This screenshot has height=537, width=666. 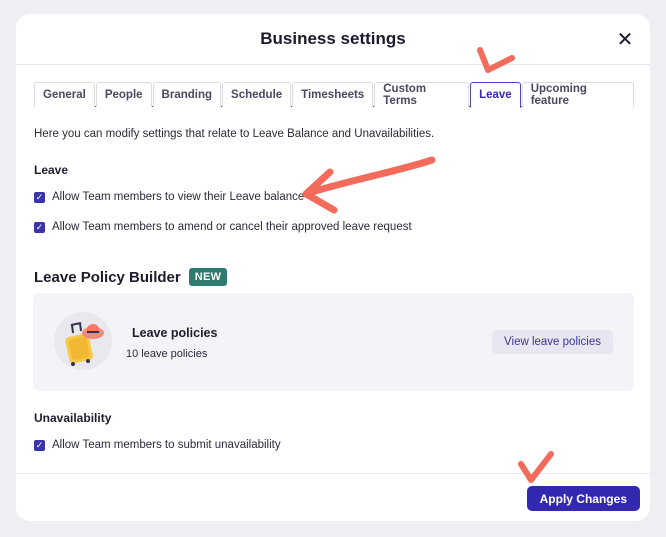 I want to click on new-badge: NEW, so click(x=208, y=277).